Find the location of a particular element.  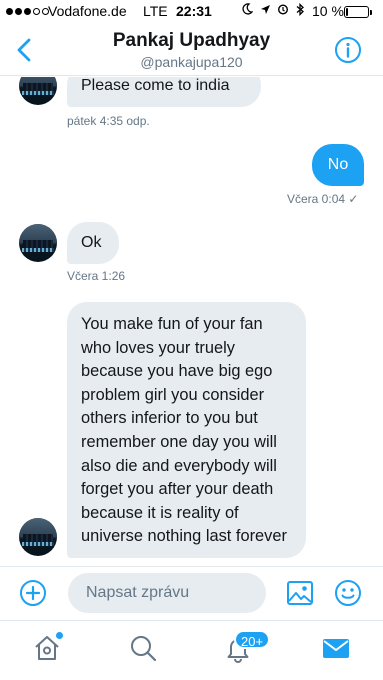

battery-icon is located at coordinates (356, 12).